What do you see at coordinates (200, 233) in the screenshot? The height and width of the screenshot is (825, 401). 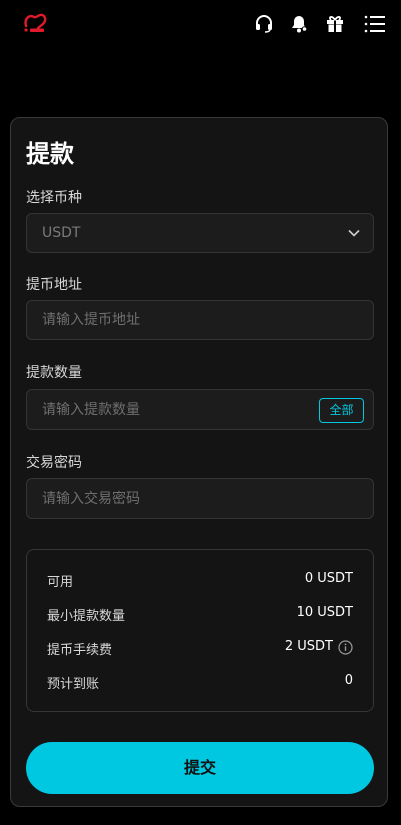 I see `currency-select: USDT` at bounding box center [200, 233].